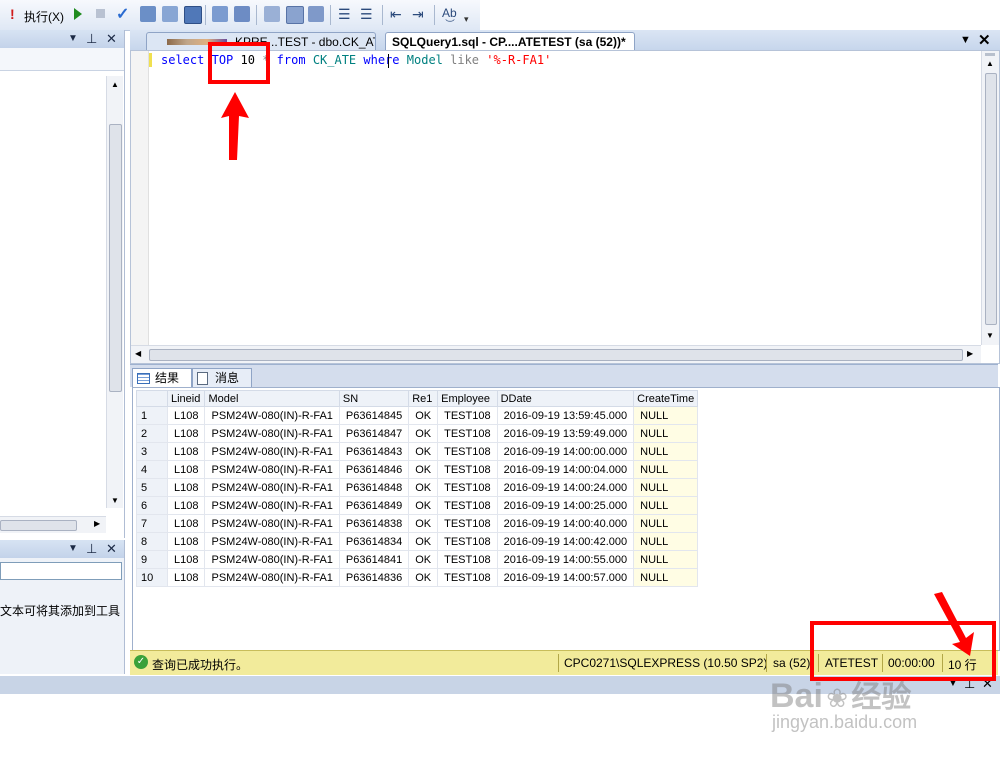 Image resolution: width=1000 pixels, height=761 pixels. Describe the element at coordinates (152, 469) in the screenshot. I see `row-number-cell: 4` at that location.